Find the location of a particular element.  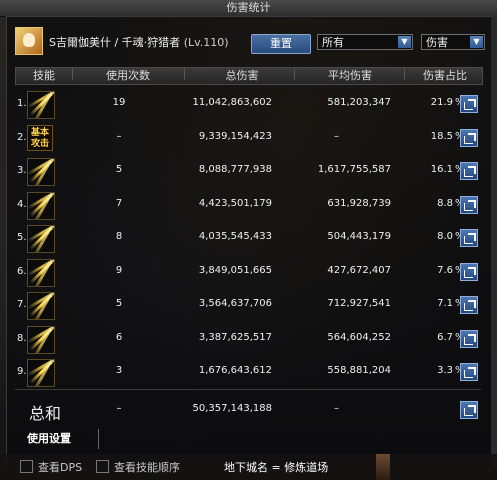

show-skill-order-checkbox is located at coordinates (102, 466).